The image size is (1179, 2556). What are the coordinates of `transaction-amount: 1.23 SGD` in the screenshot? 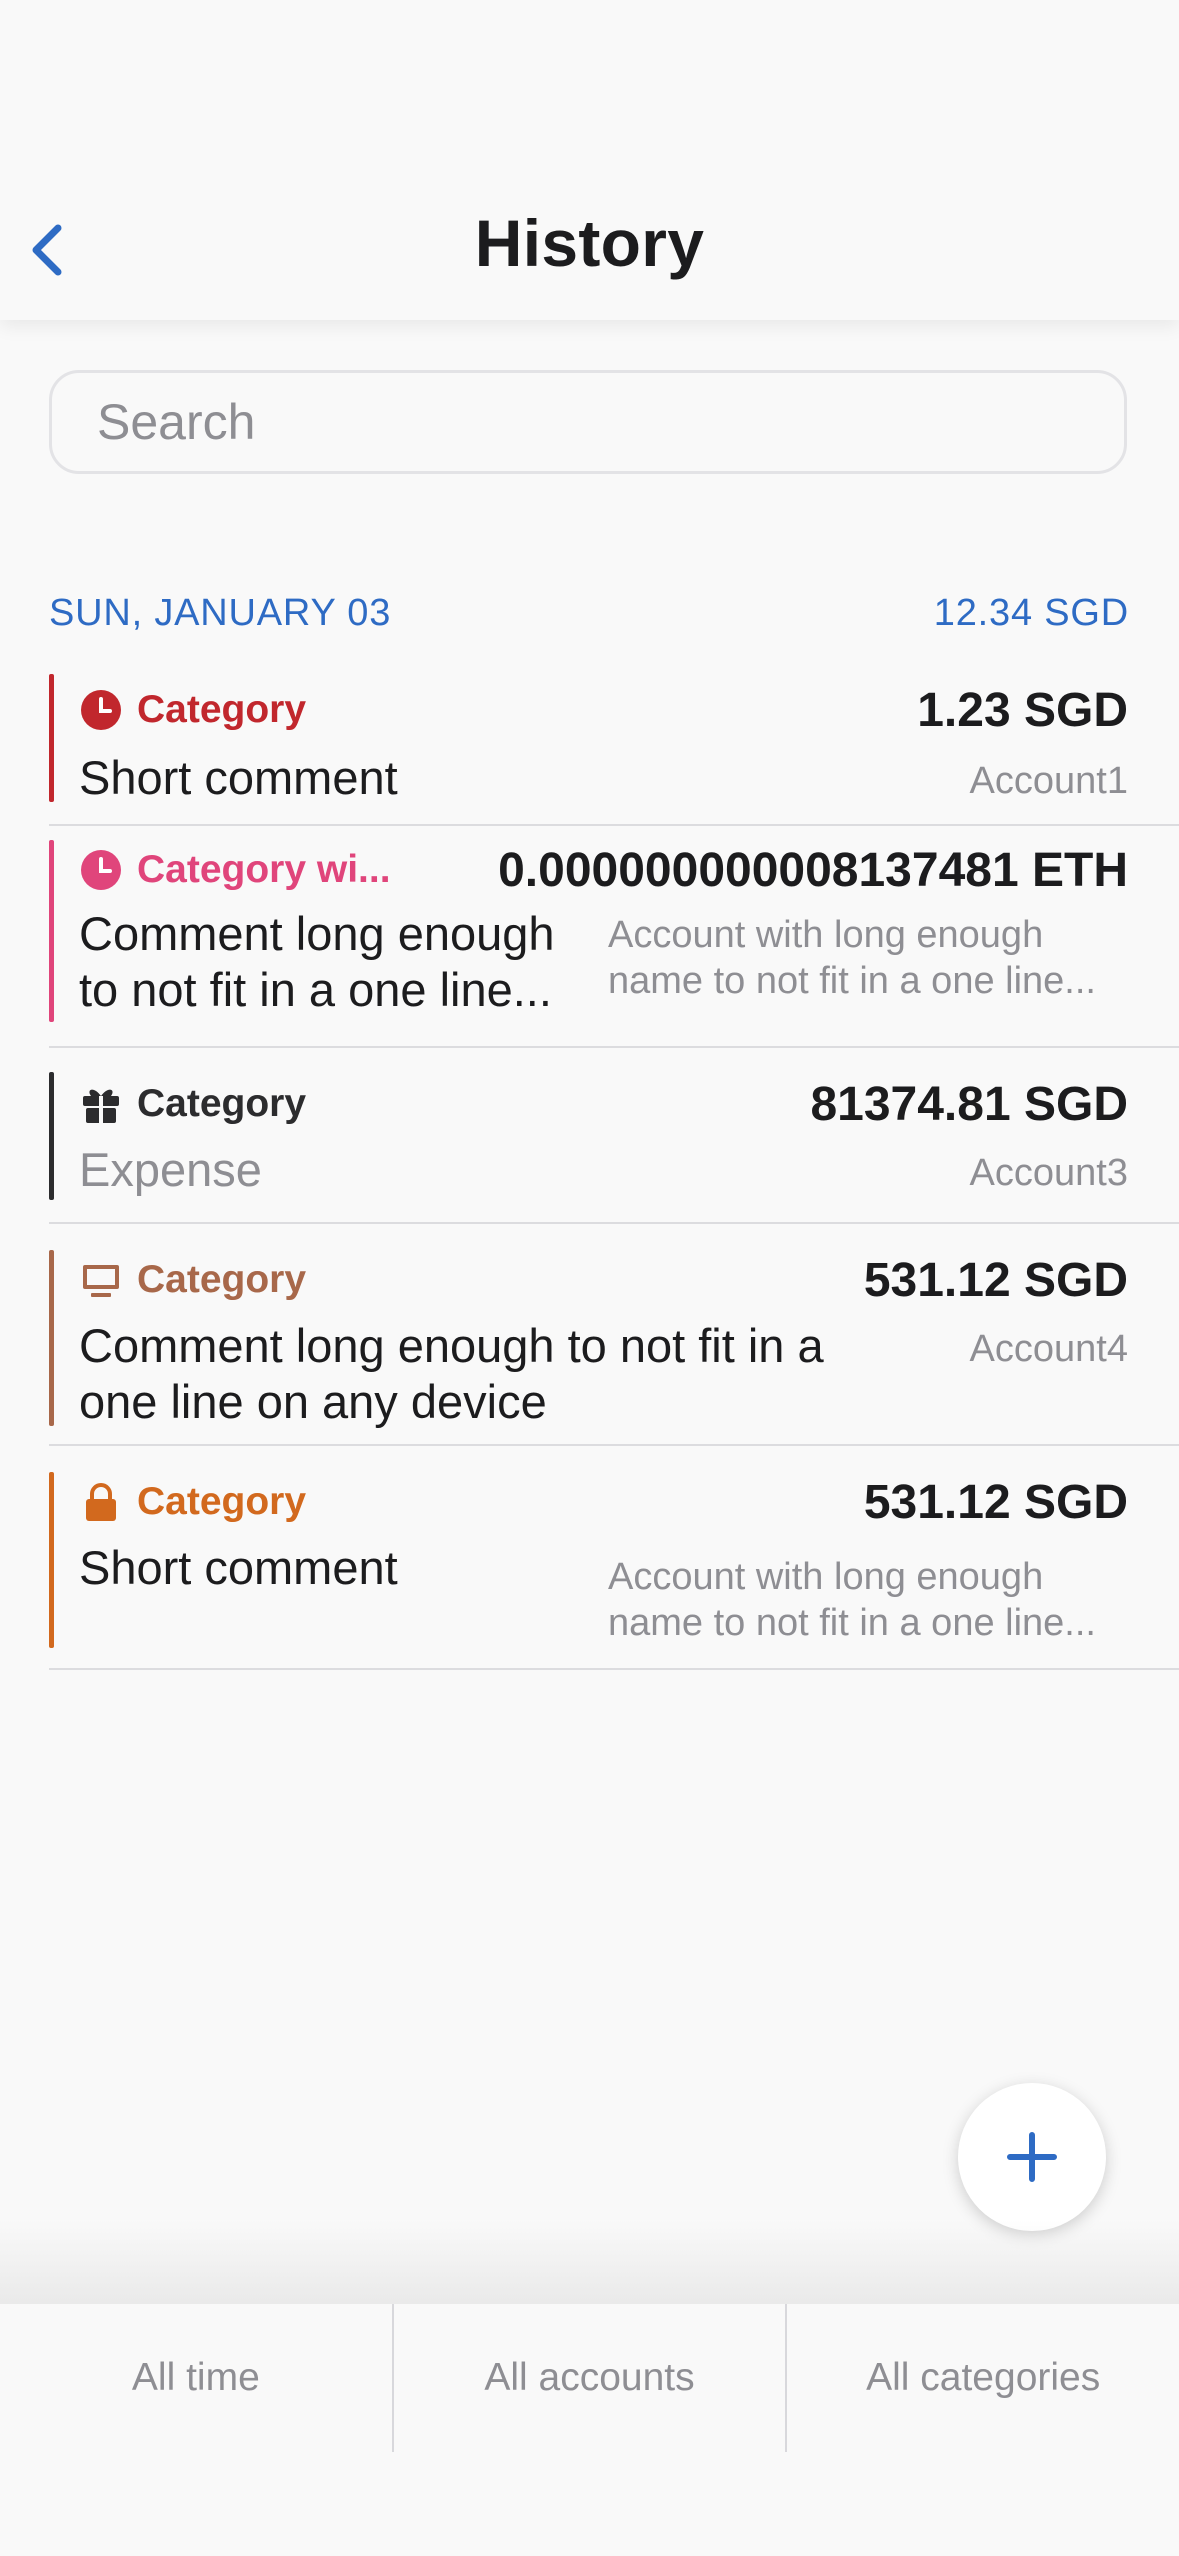 It's located at (1022, 710).